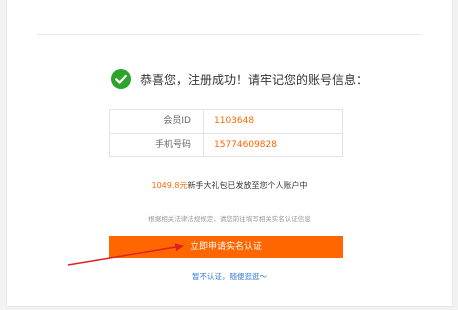  I want to click on table-row: 手机号码 15774609828, so click(226, 145).